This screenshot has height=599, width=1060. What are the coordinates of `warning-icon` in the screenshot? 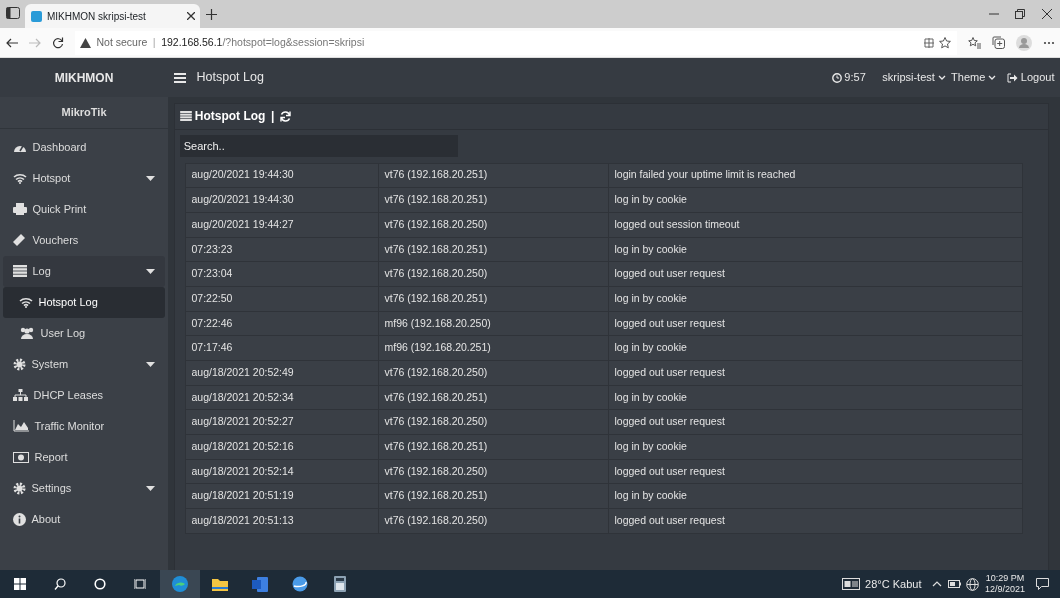 It's located at (85, 42).